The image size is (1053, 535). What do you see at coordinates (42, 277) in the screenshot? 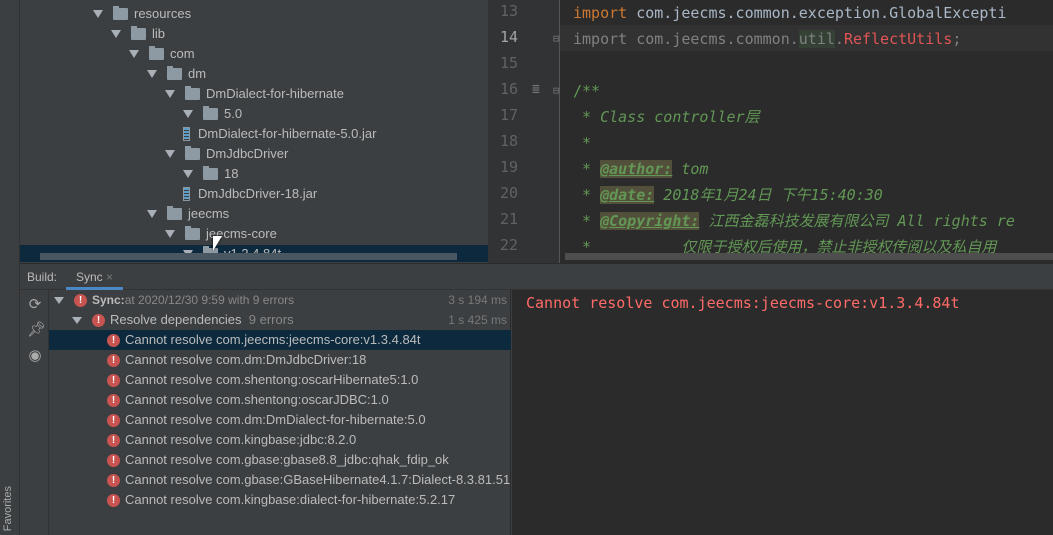
I see `build-label: Build:` at bounding box center [42, 277].